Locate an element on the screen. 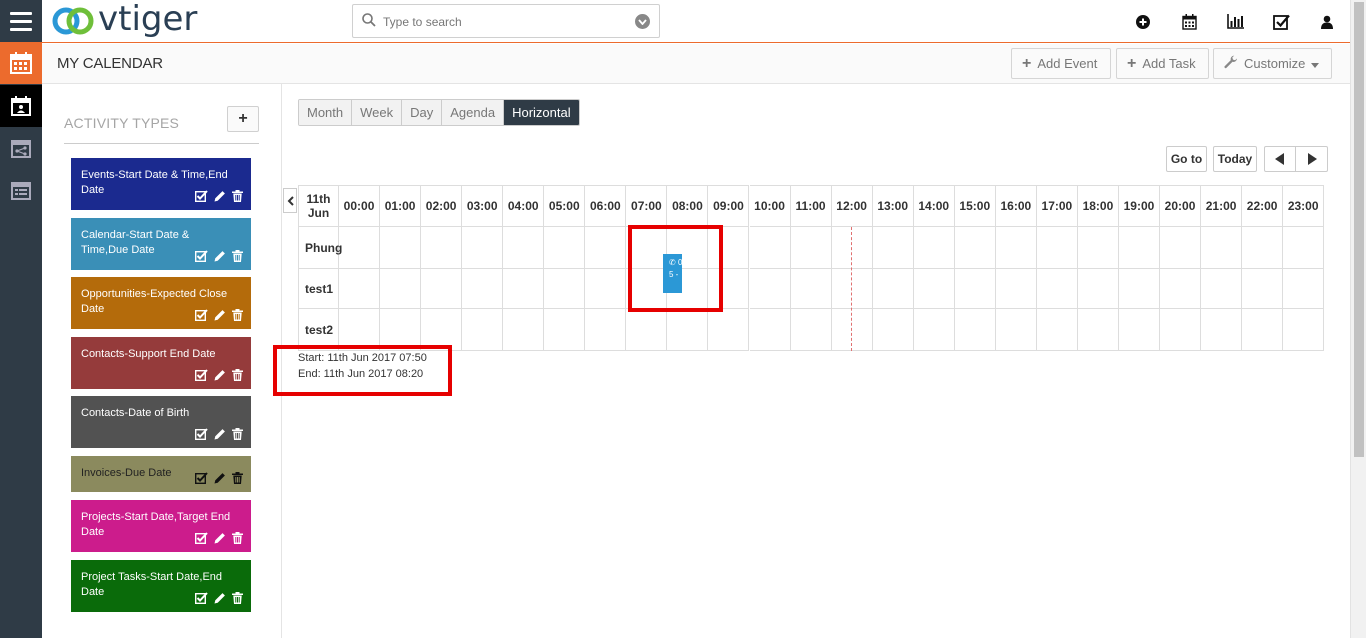 The image size is (1366, 638). activity-type-item: Project Tasks-Start Date,End Date is located at coordinates (161, 586).